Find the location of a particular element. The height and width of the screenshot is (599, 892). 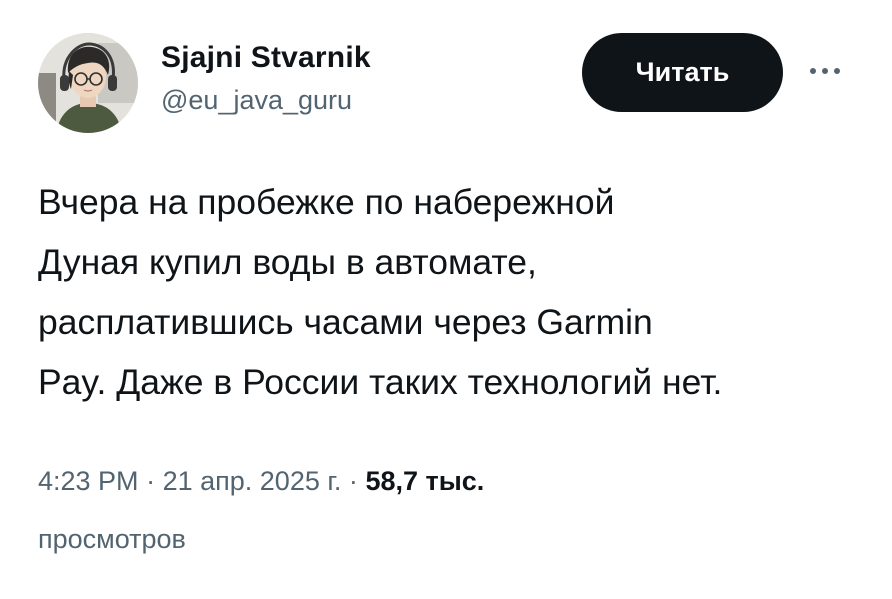

tweet-text-line: Вчера на пробежке по набережной is located at coordinates (326, 202).